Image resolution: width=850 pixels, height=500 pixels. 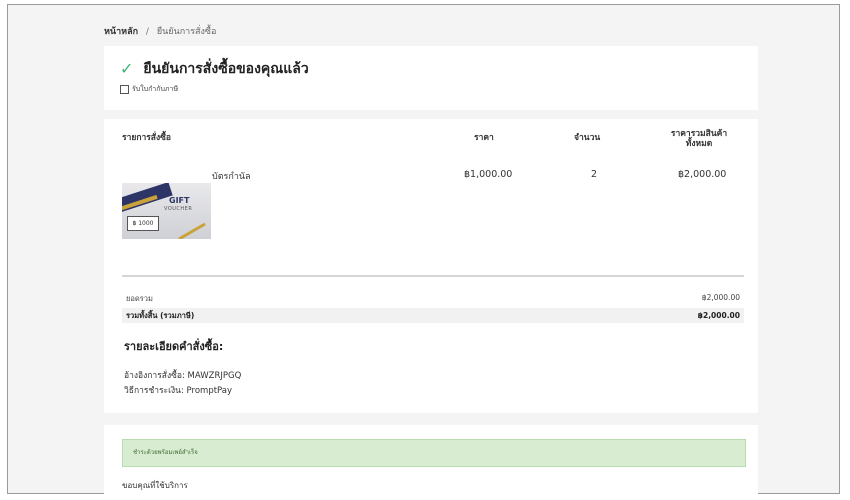 I want to click on product-image: GIFT VOUCHER ฿ 1000, so click(x=166, y=211).